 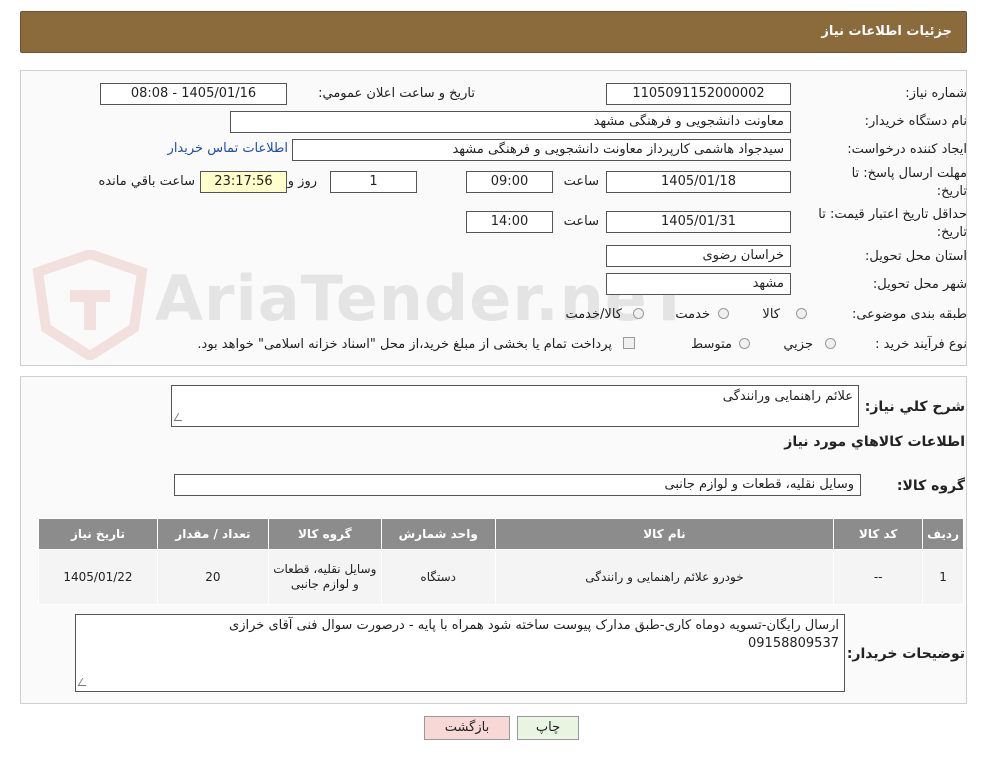 What do you see at coordinates (915, 121) in the screenshot?
I see `buyer-org-label: نام دستگاه خریدار:` at bounding box center [915, 121].